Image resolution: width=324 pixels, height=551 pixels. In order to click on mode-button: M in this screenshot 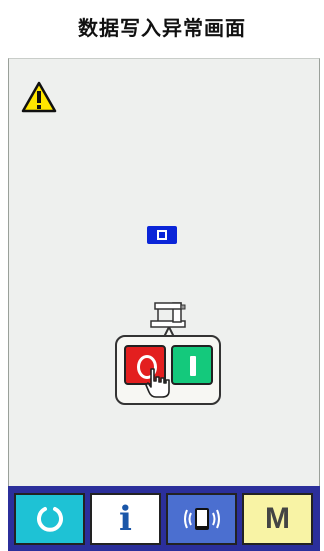, I will do `click(277, 518)`.